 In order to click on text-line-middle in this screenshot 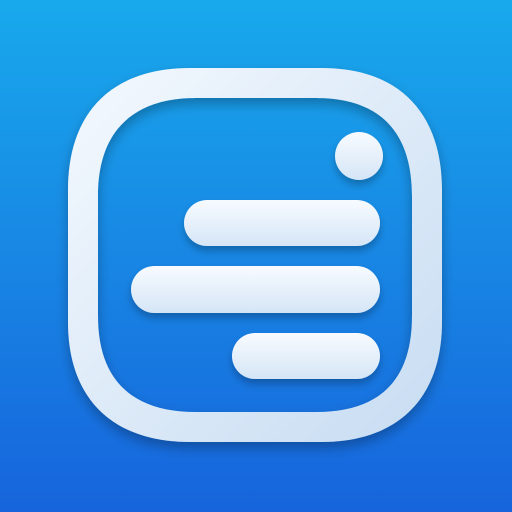, I will do `click(255, 289)`.